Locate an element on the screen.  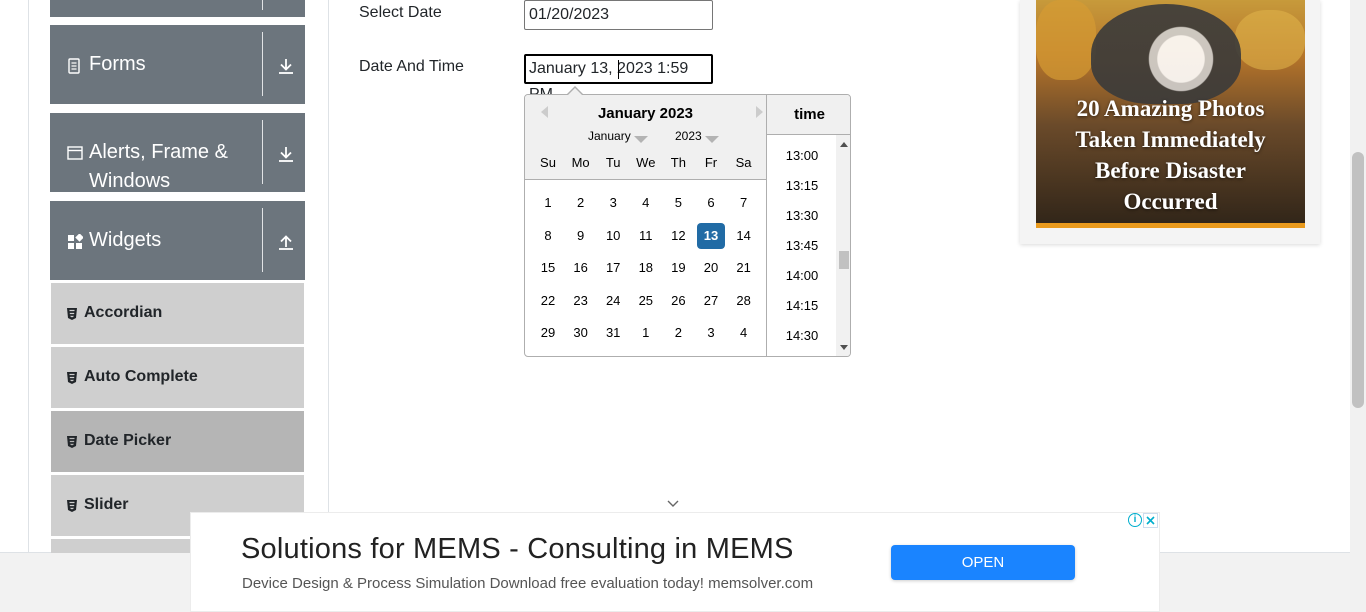
selected-day: 13 is located at coordinates (711, 235).